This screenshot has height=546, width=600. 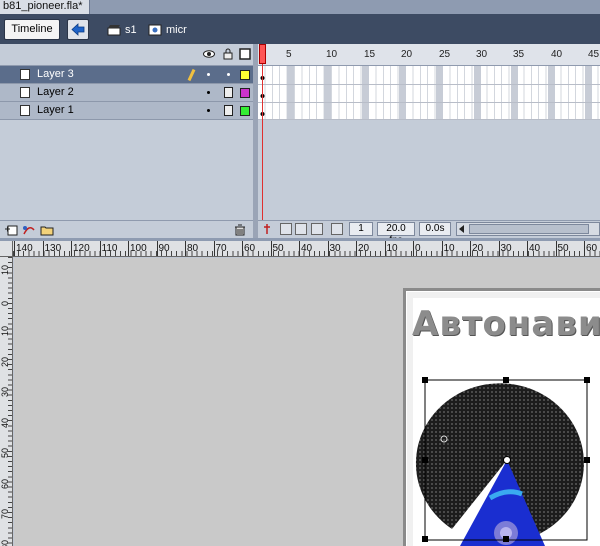 I want to click on back-button, so click(x=78, y=29).